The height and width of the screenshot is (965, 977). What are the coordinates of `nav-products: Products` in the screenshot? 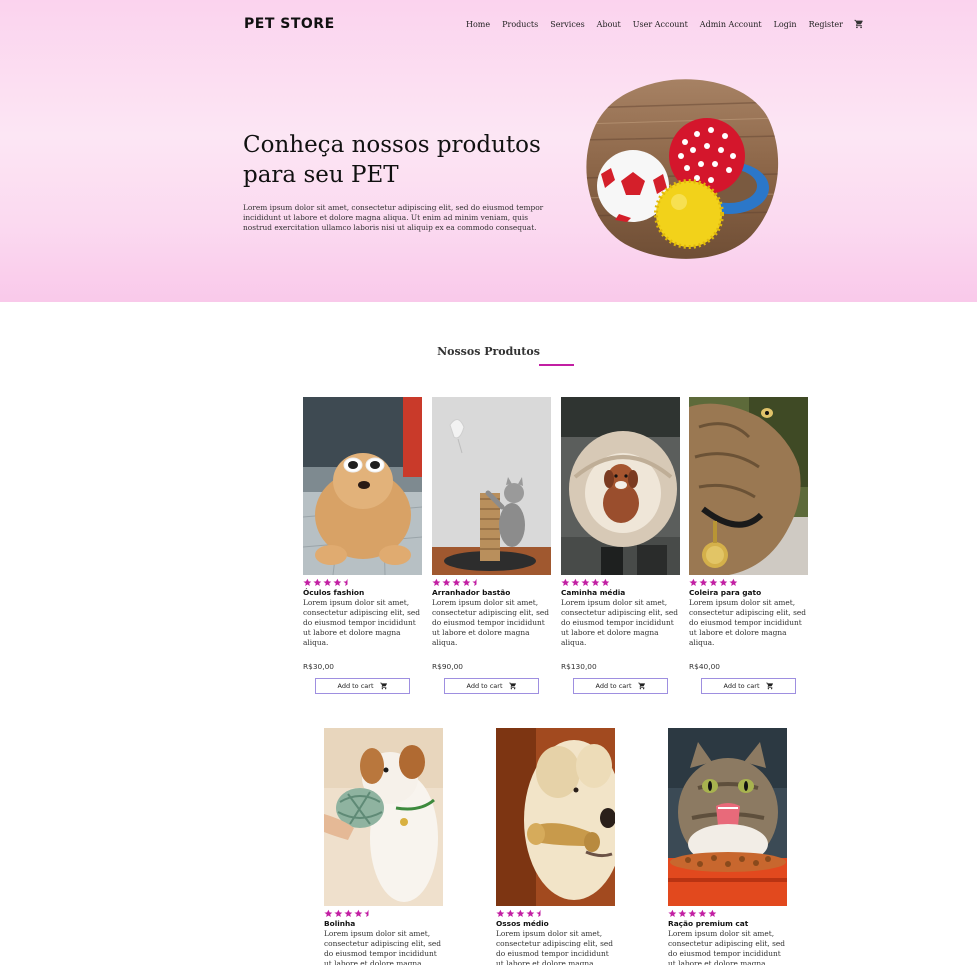 It's located at (520, 24).